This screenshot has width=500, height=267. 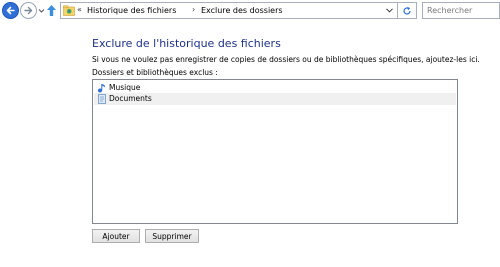 I want to click on forward-arrow-icon, so click(x=28, y=10).